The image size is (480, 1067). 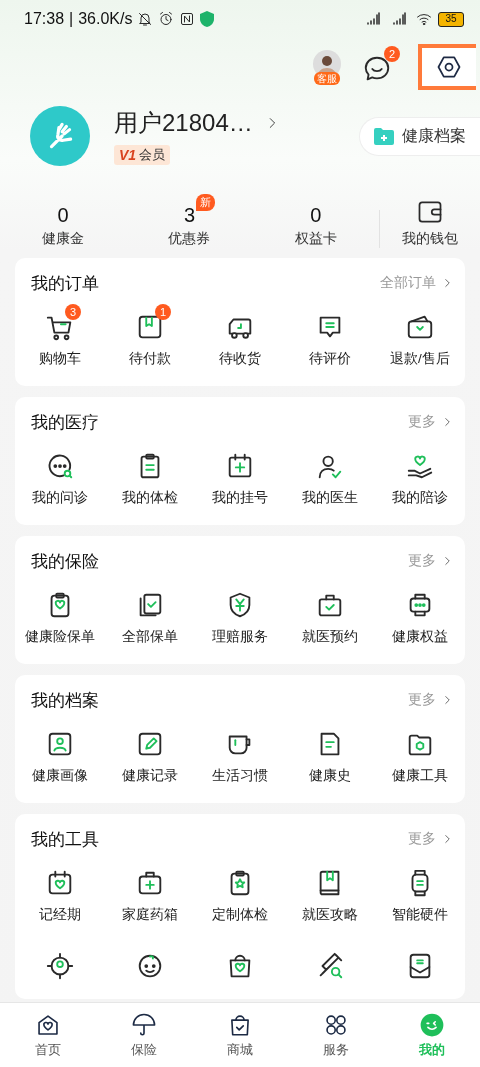 I want to click on folder-plus-icon, so click(x=384, y=136).